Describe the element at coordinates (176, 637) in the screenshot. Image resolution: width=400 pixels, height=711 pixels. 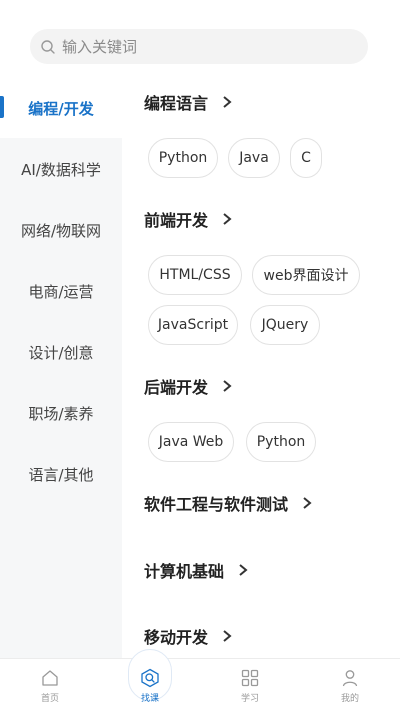
I see `section-title-text: 移动开发` at that location.